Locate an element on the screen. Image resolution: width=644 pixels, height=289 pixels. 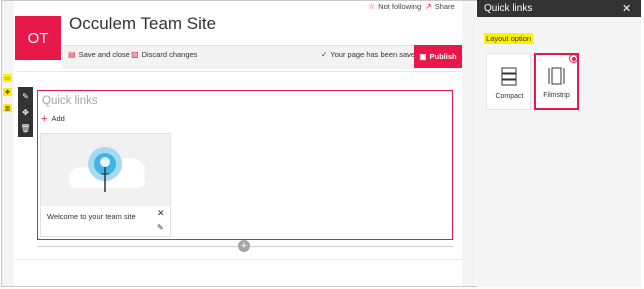
card-image is located at coordinates (105, 170).